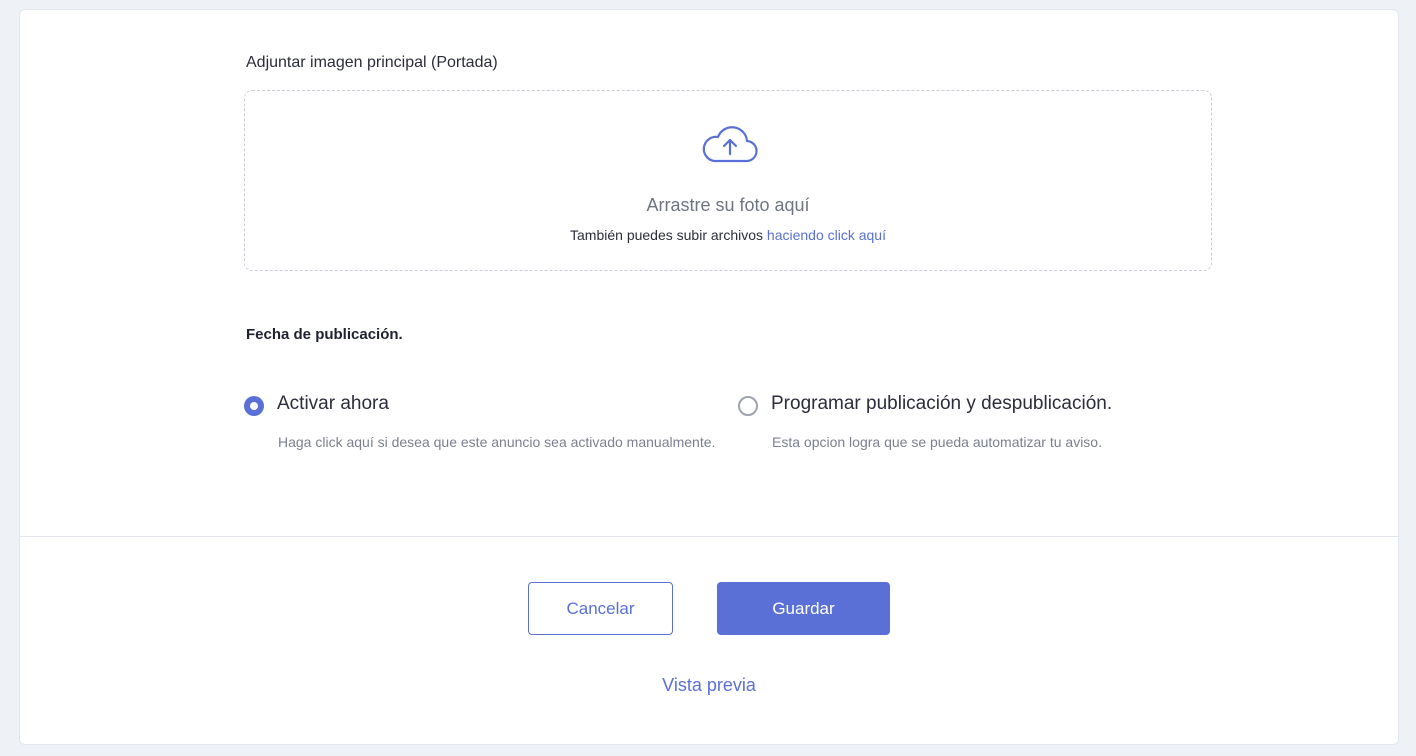 Image resolution: width=1416 pixels, height=756 pixels. Describe the element at coordinates (803, 608) in the screenshot. I see `save-button: Guardar` at that location.